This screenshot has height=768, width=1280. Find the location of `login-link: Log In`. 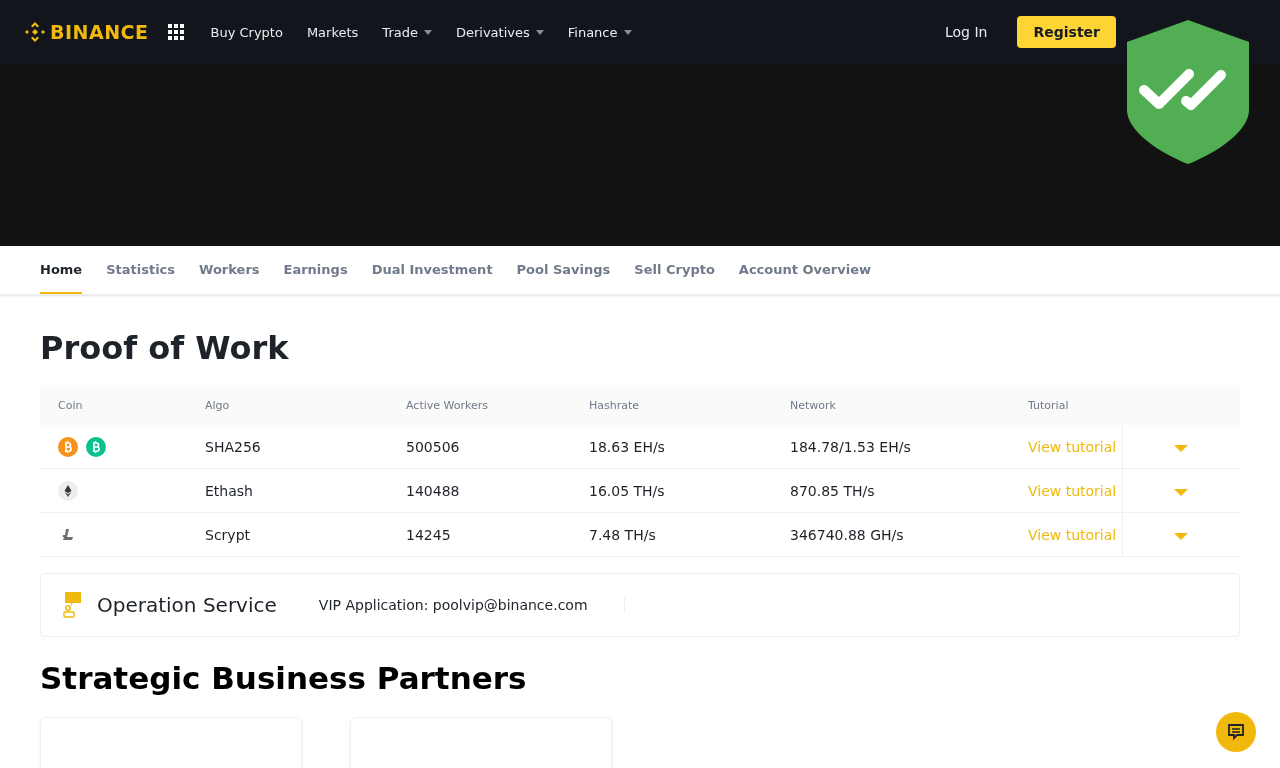

login-link: Log In is located at coordinates (966, 32).